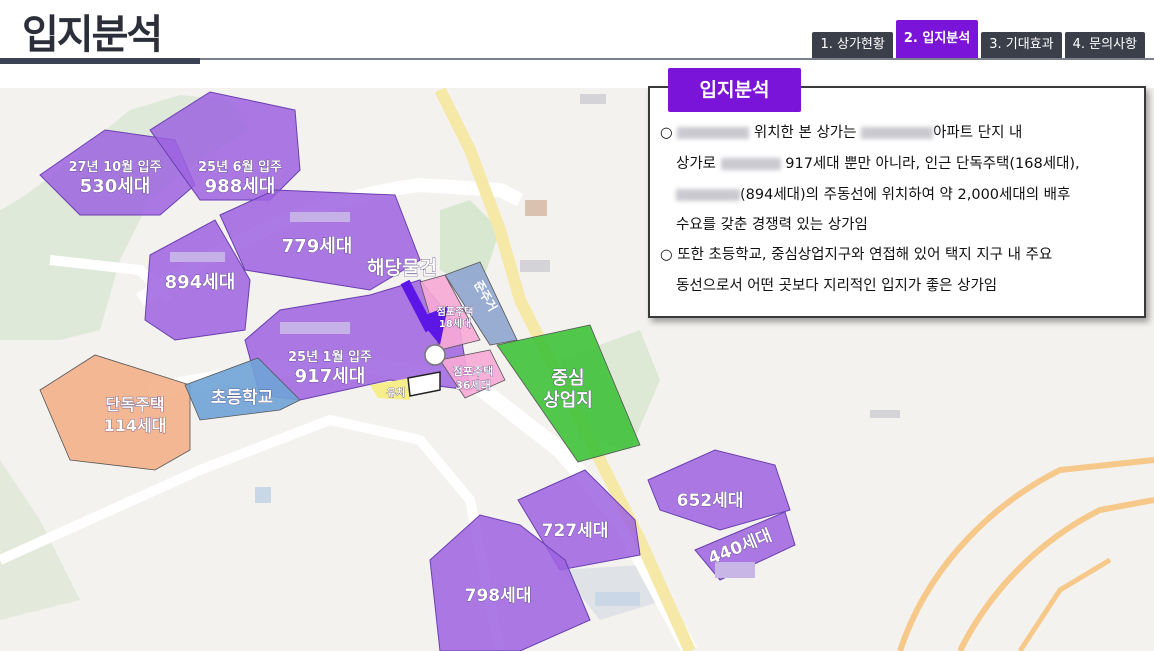 The height and width of the screenshot is (651, 1154). Describe the element at coordinates (115, 186) in the screenshot. I see `label-530: 530세대` at that location.